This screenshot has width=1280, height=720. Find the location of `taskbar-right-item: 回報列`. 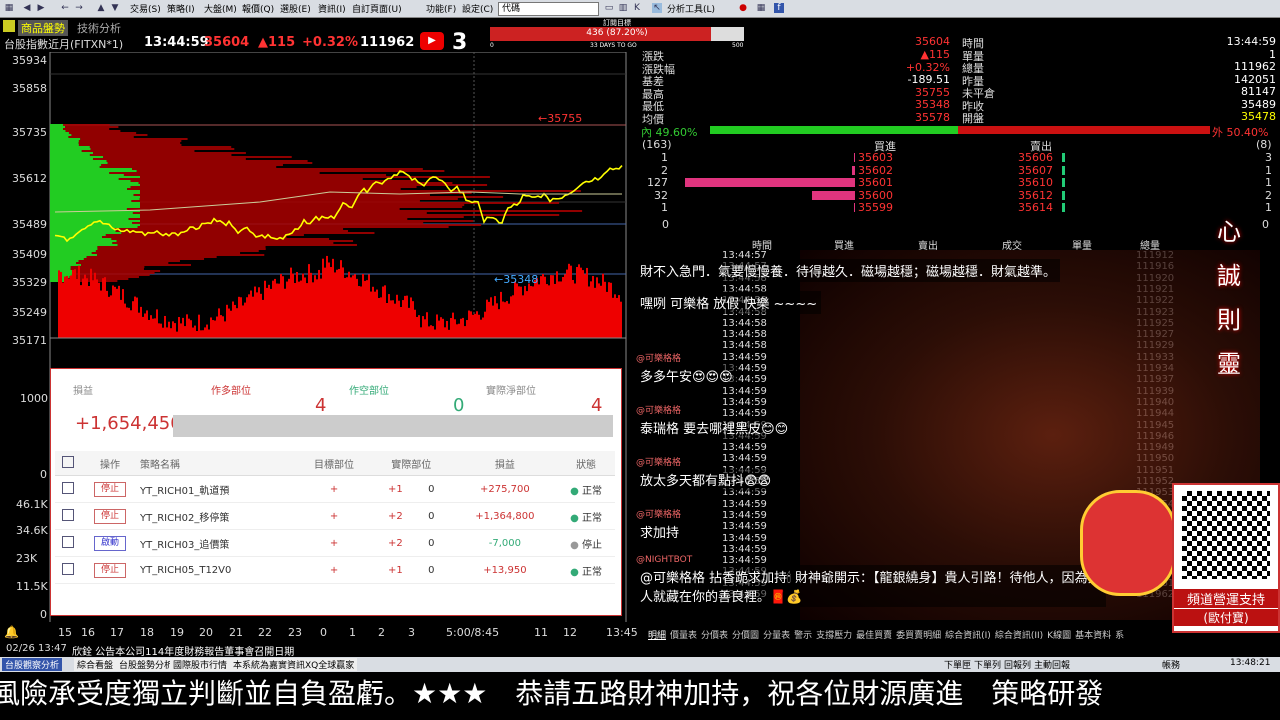

taskbar-right-item: 回報列 is located at coordinates (1017, 664).